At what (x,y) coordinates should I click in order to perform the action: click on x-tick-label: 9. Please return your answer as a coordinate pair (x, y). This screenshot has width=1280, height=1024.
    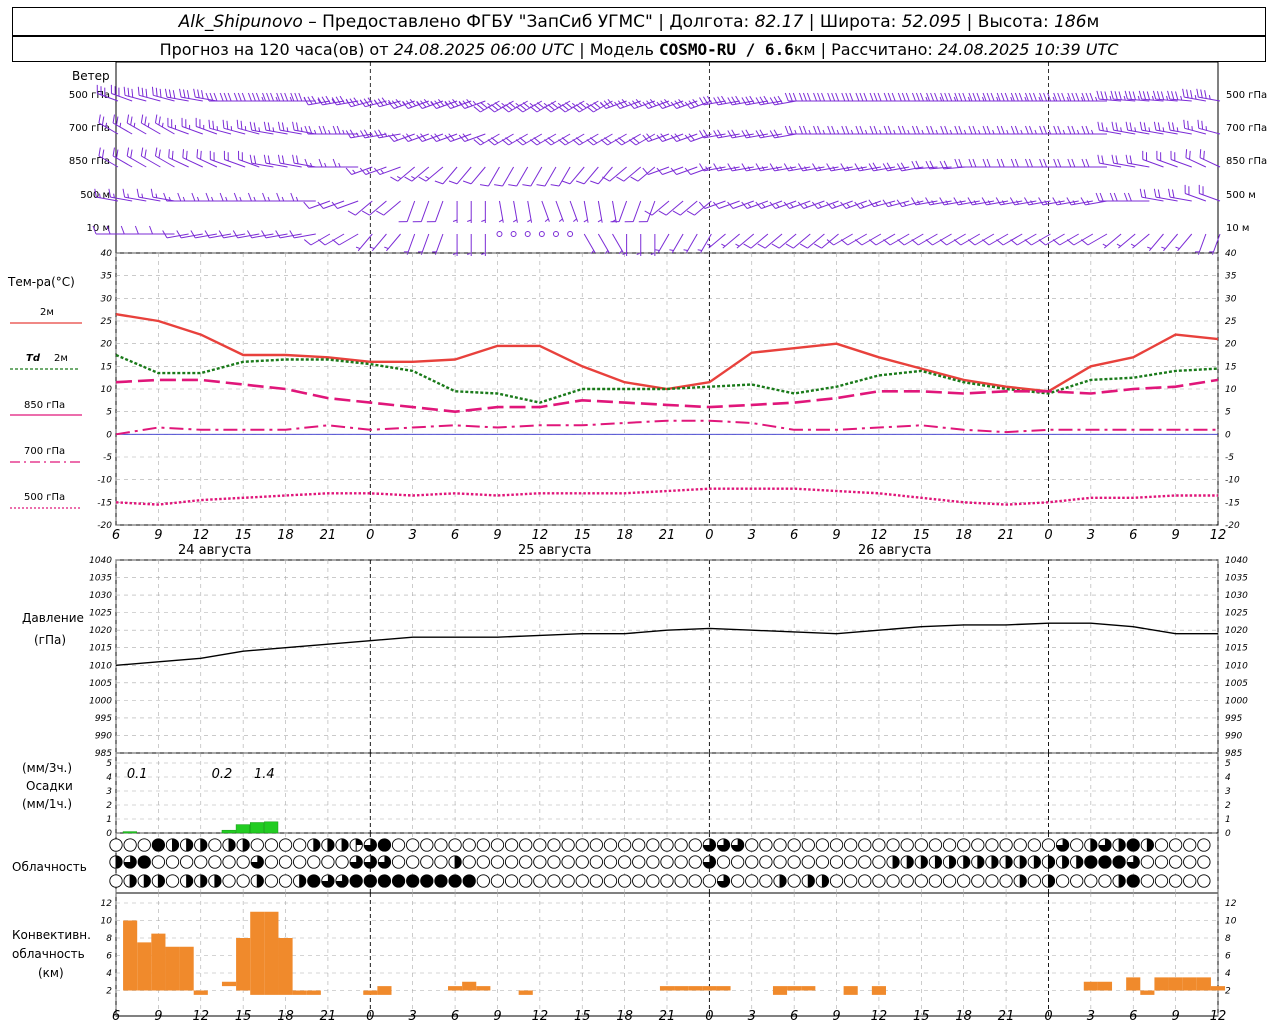
    Looking at the image, I should click on (1175, 1016).